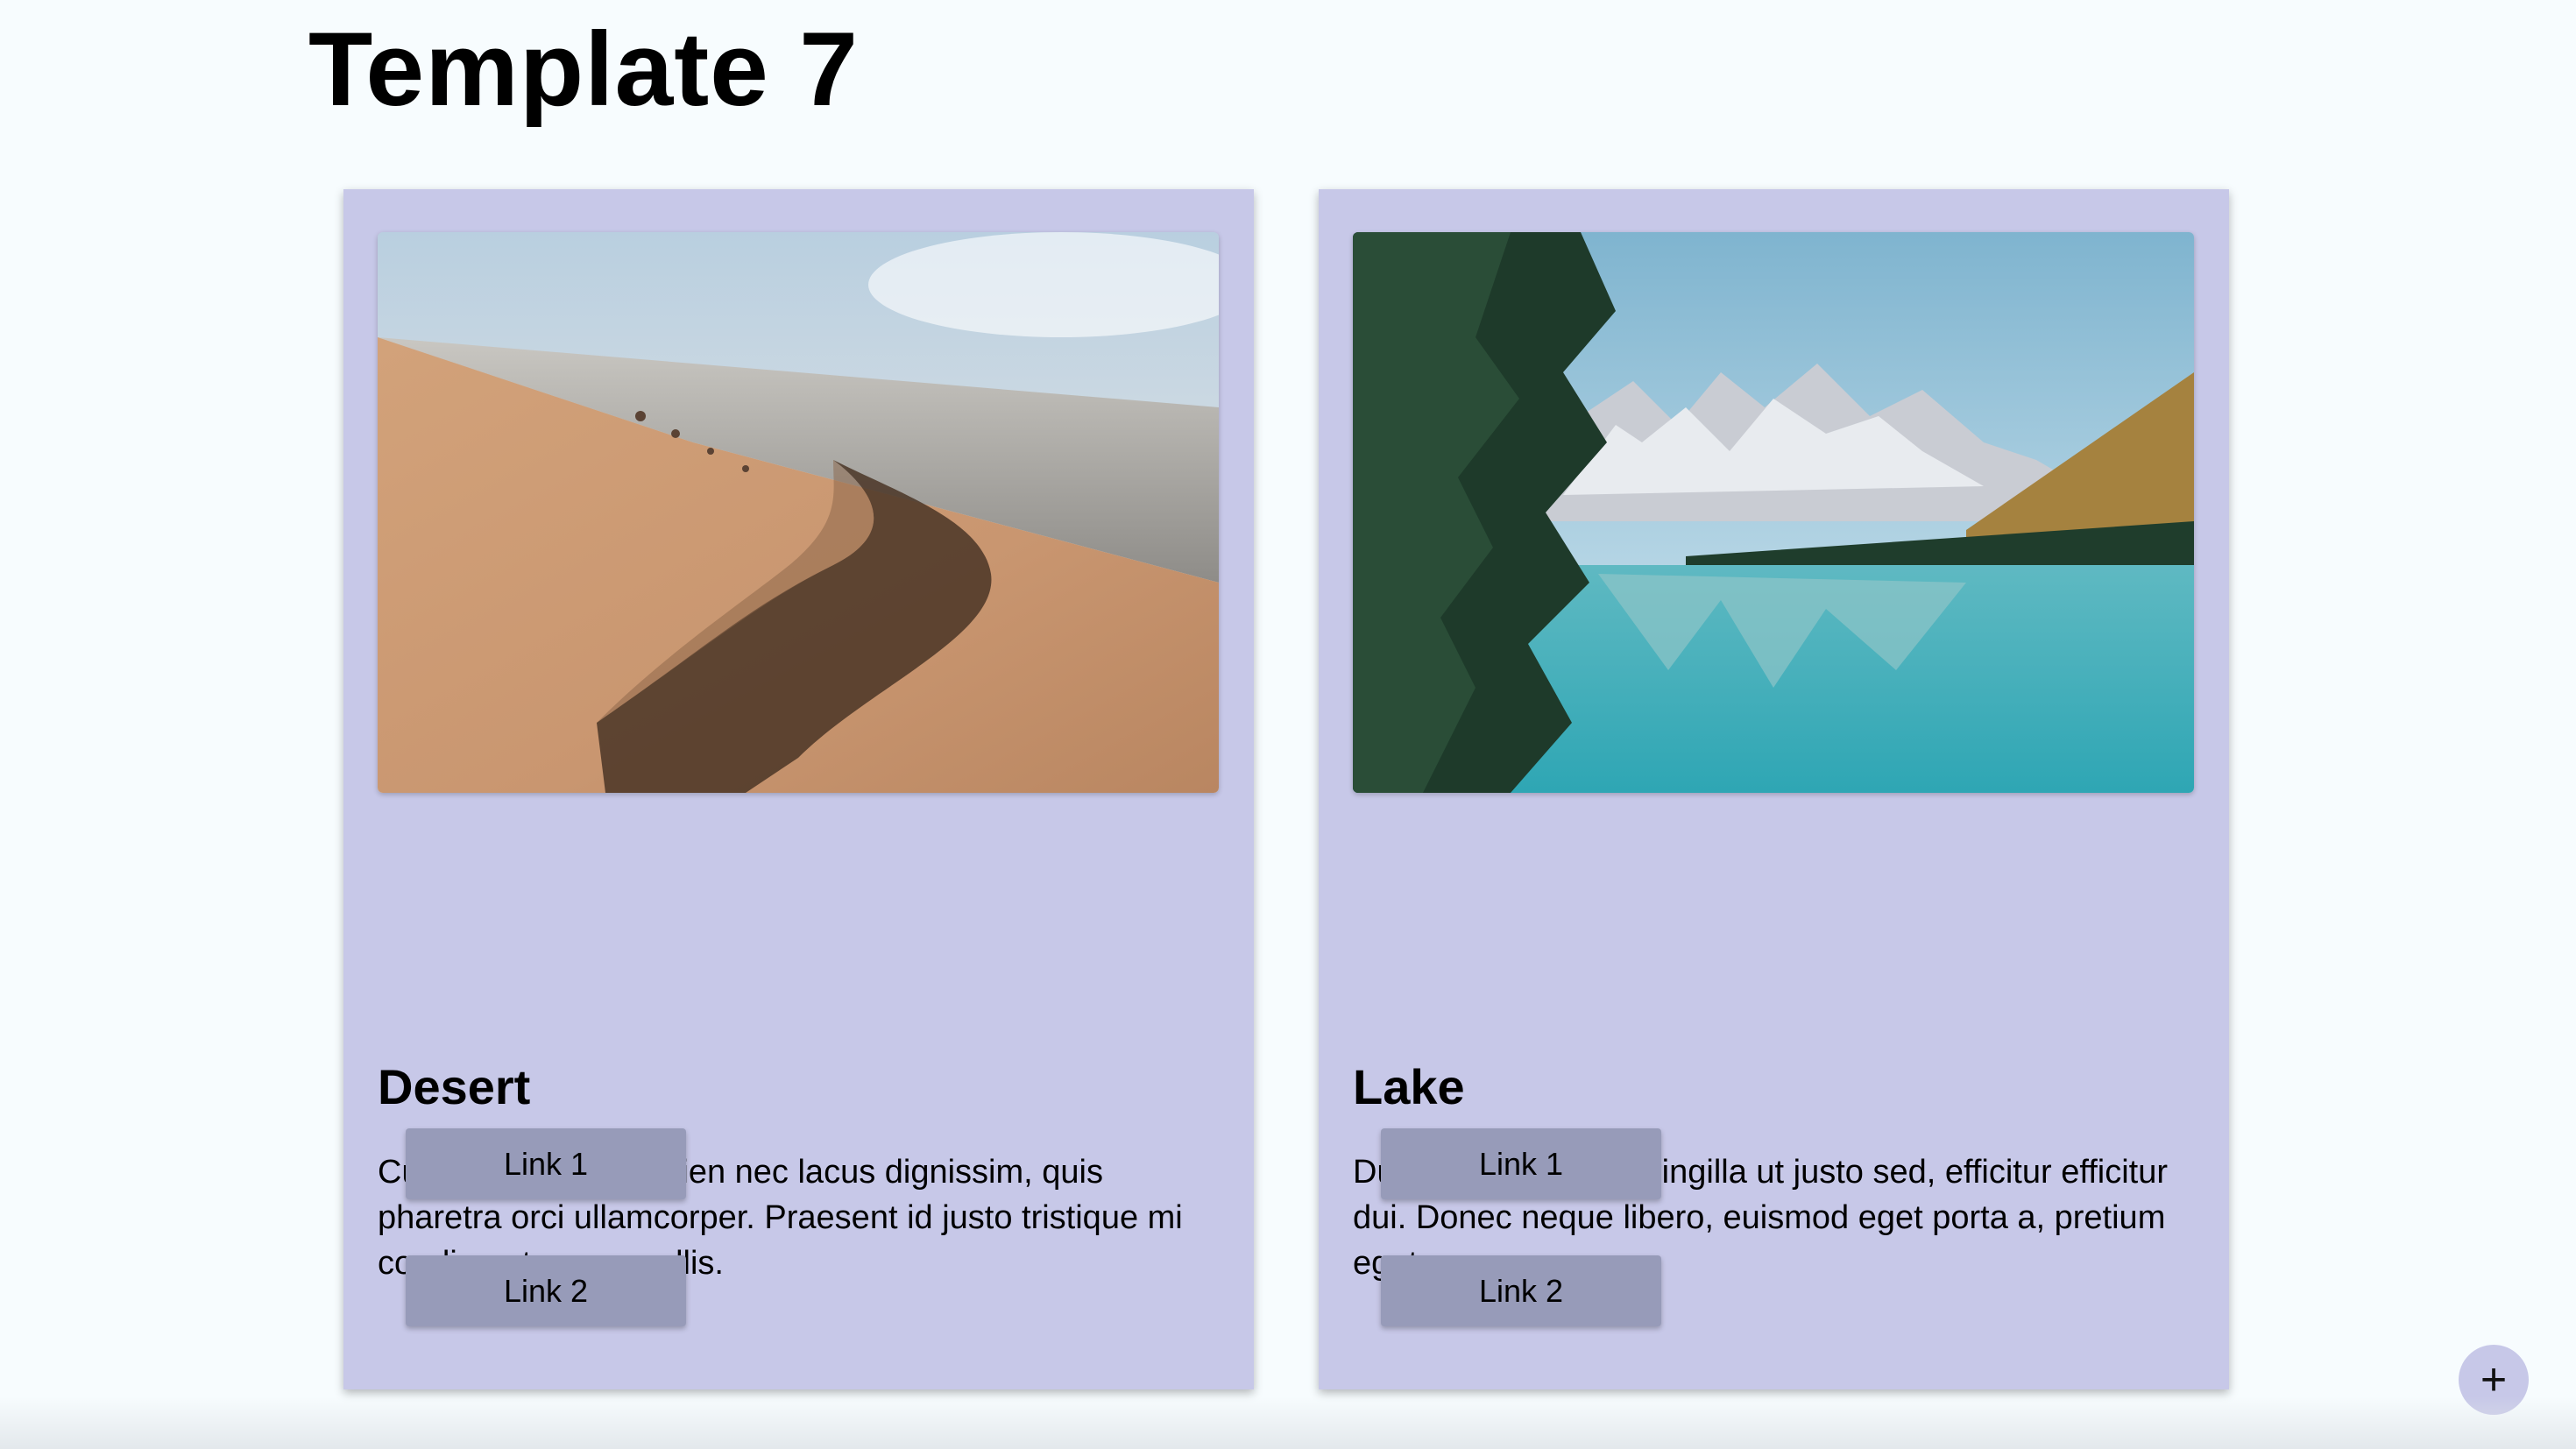 This screenshot has height=1449, width=2576. What do you see at coordinates (583, 70) in the screenshot?
I see `page-title: Template 7` at bounding box center [583, 70].